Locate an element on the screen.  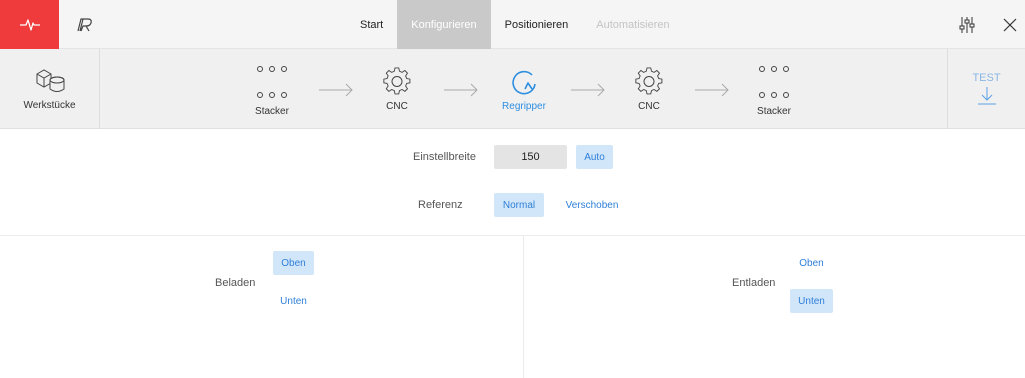
step-regripper: Regripper is located at coordinates (524, 89).